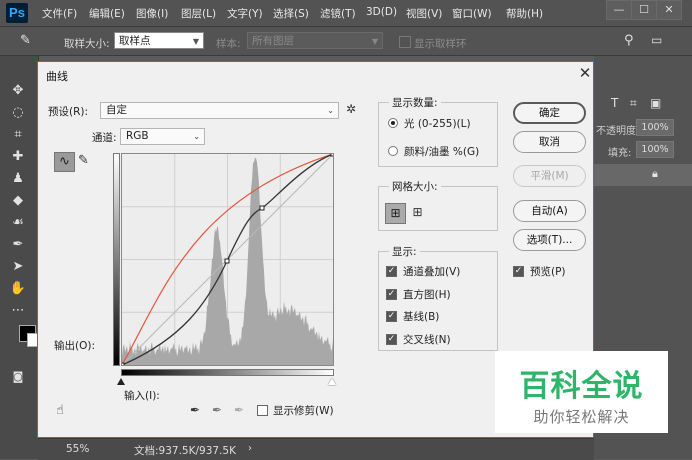 Image resolution: width=692 pixels, height=460 pixels. I want to click on preset-settings-icon: ✲, so click(351, 109).